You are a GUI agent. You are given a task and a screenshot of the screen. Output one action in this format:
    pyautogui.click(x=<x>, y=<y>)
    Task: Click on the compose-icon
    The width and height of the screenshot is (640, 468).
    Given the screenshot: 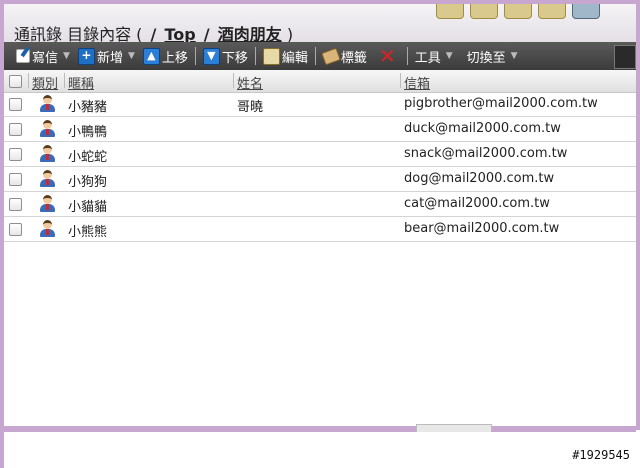 What is the action you would take?
    pyautogui.click(x=23, y=56)
    